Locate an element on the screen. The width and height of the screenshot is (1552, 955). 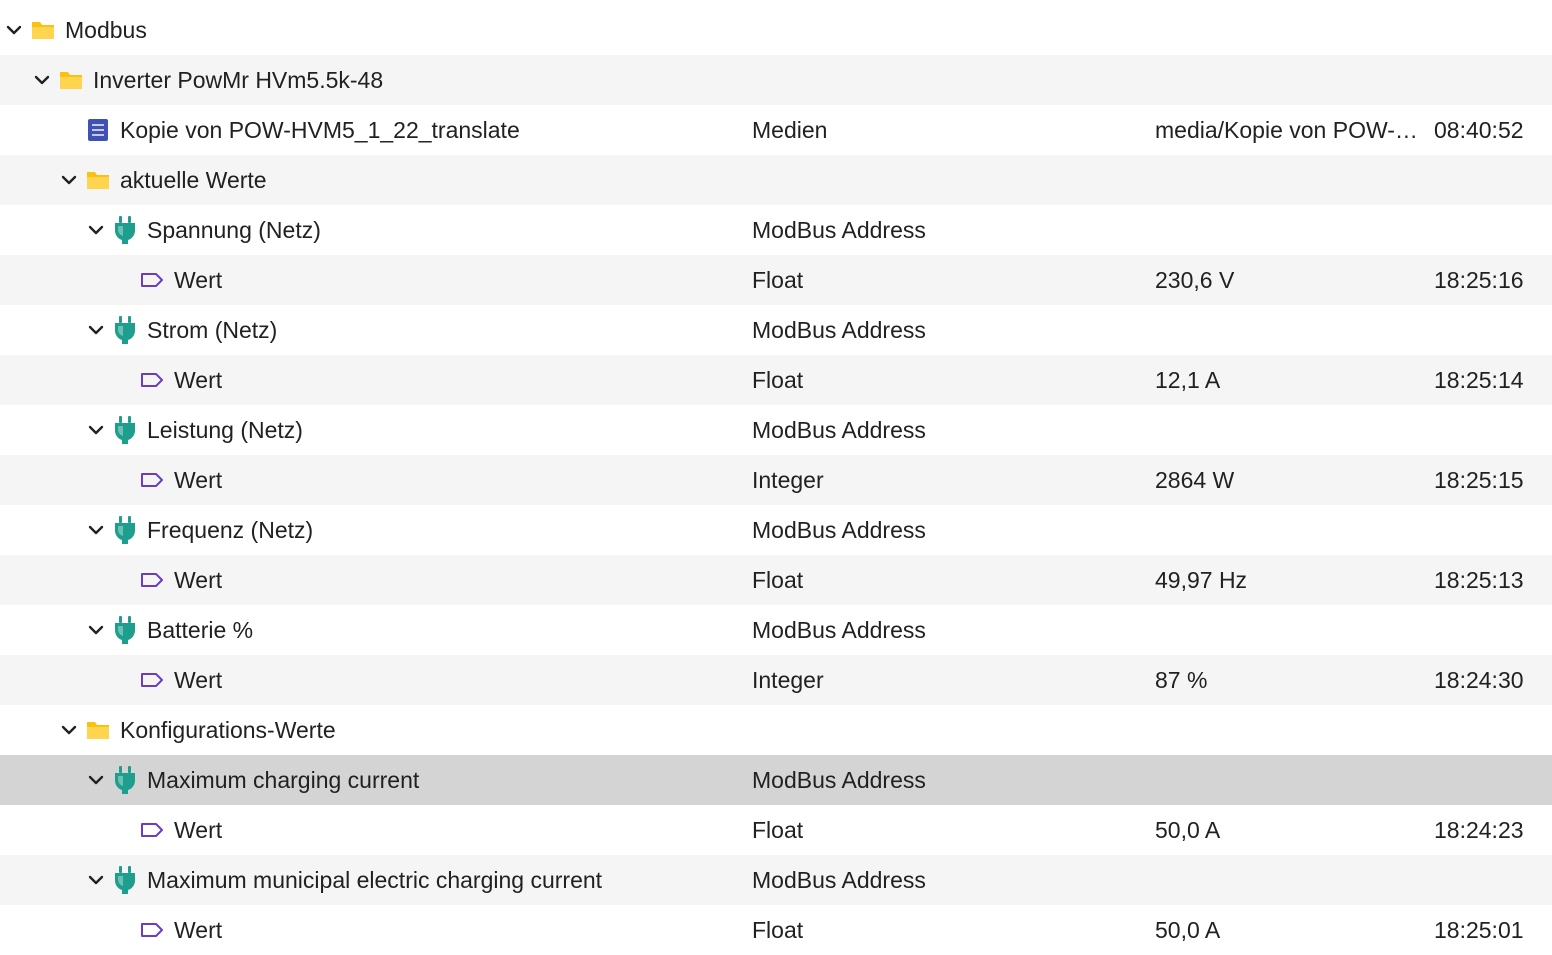
tree-row: Wert Integer 2864 W 18:25:15 is located at coordinates (776, 480).